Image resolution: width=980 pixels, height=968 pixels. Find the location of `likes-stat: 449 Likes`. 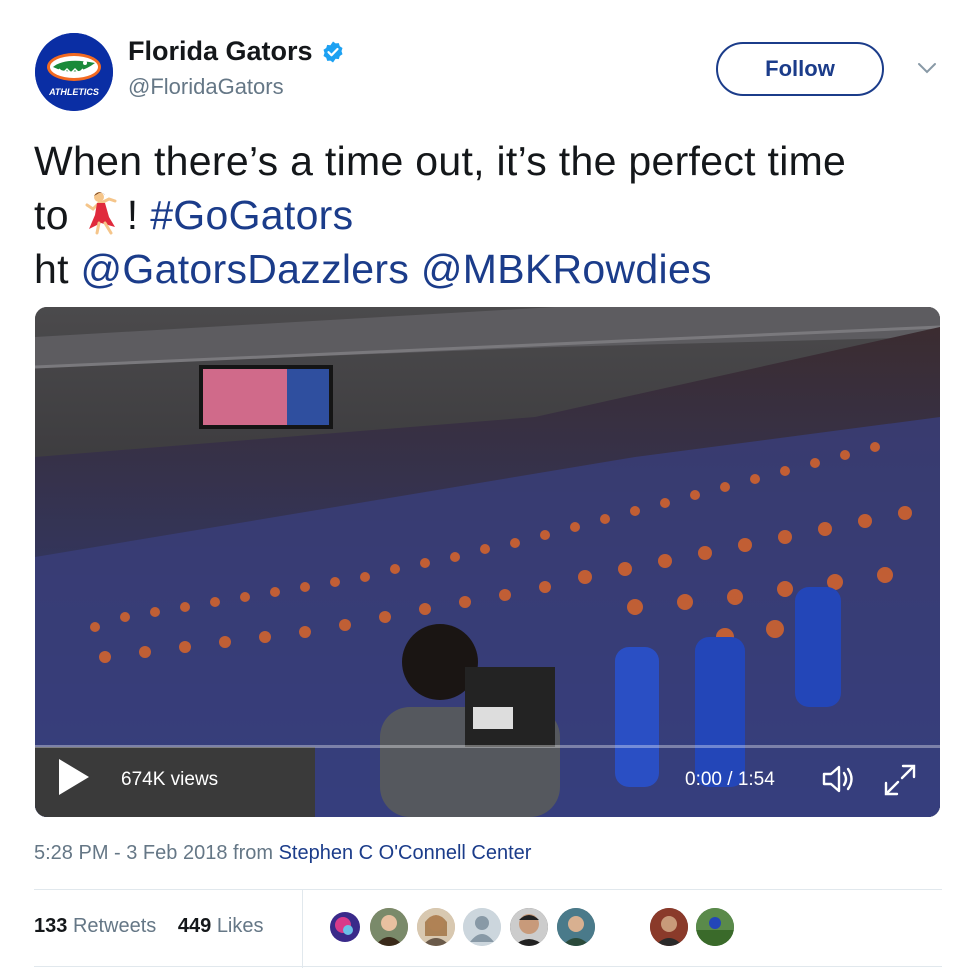

likes-stat: 449 Likes is located at coordinates (221, 926).